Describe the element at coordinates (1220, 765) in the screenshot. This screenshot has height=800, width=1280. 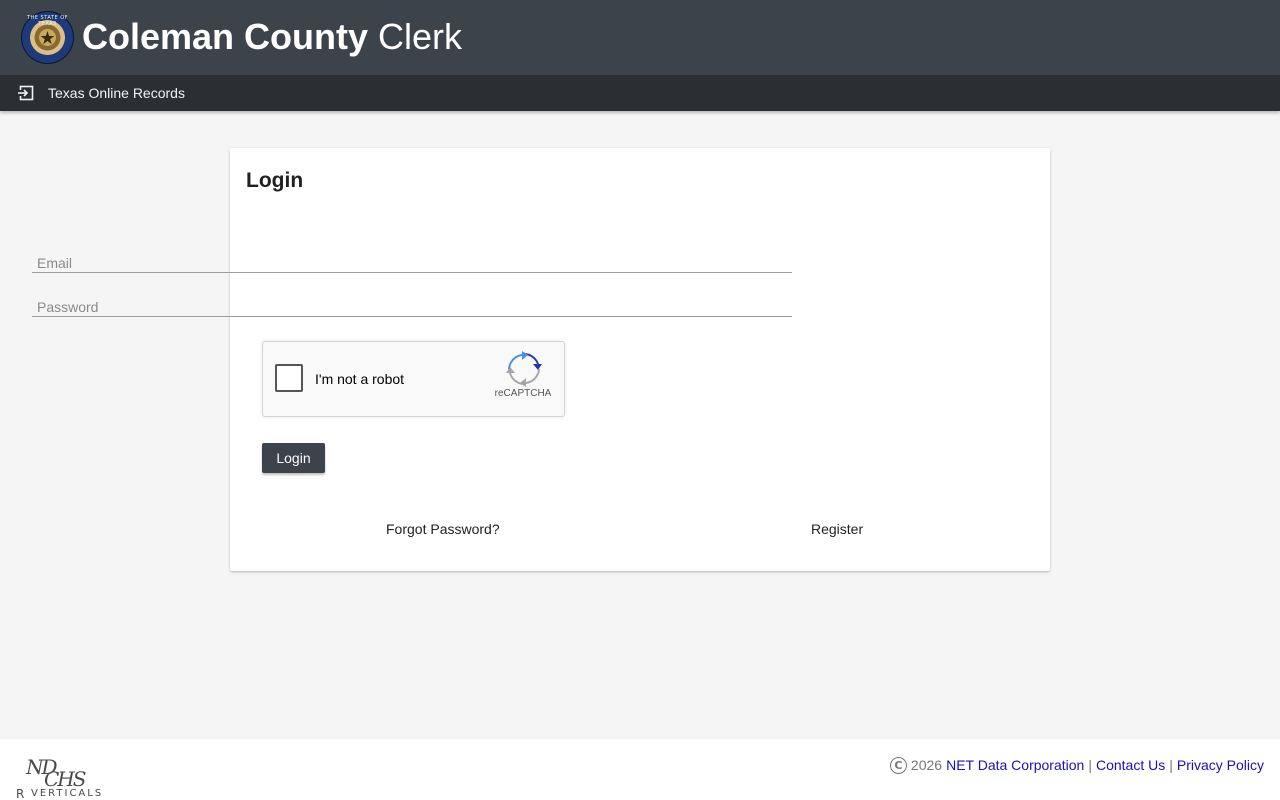
I see `privacy-policy-link: Privacy Policy` at that location.